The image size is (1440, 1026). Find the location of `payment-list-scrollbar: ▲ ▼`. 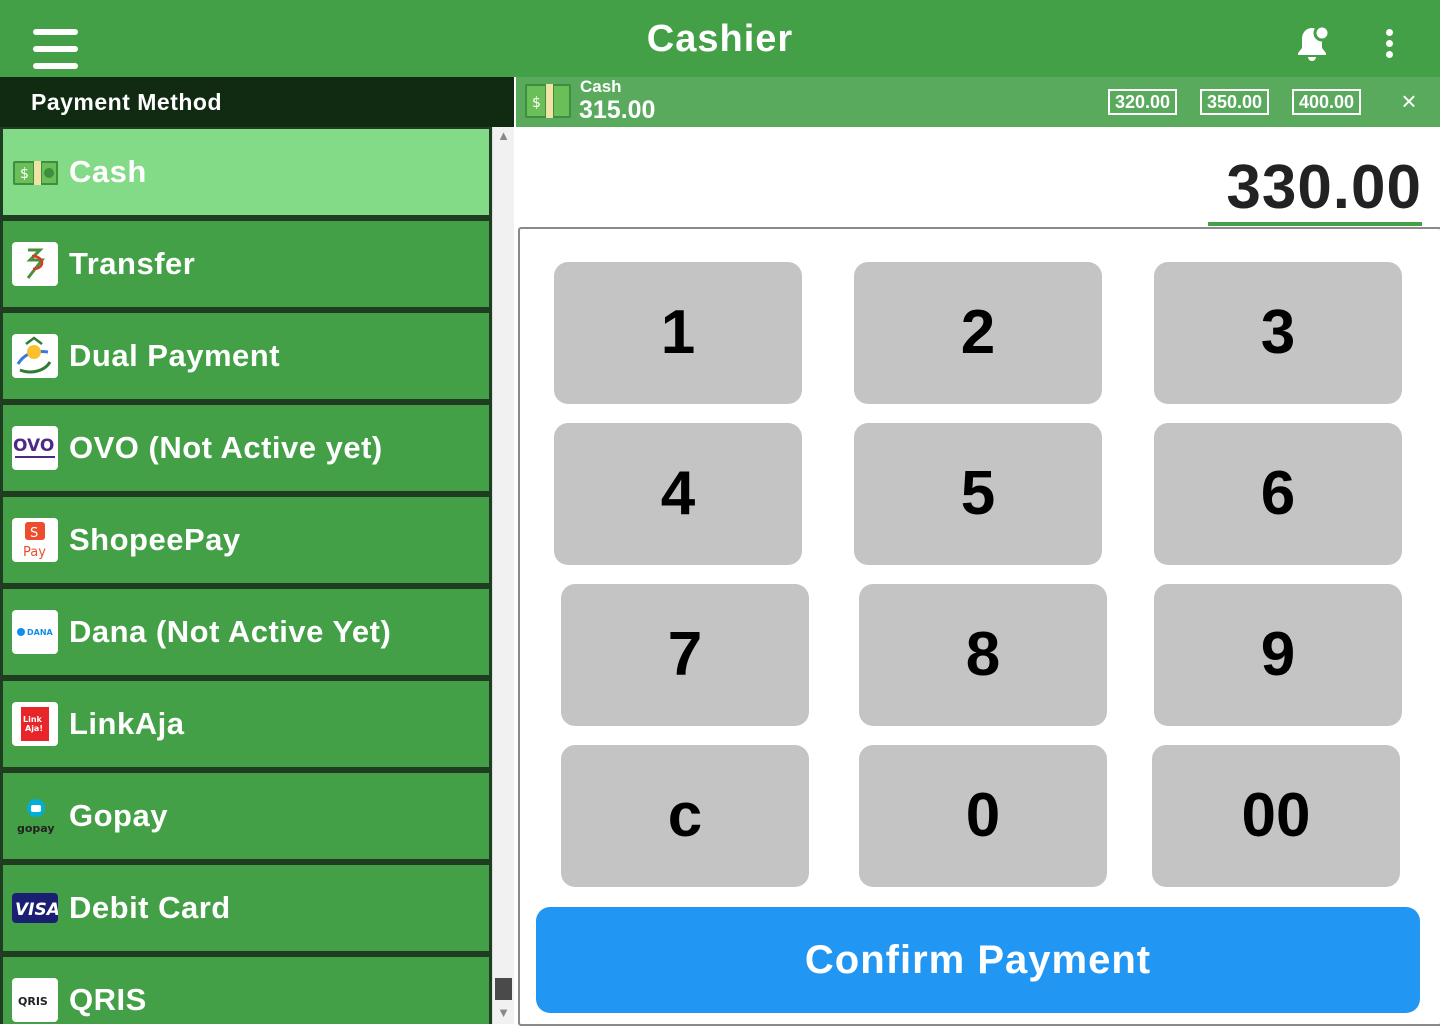

payment-list-scrollbar: ▲ ▼ is located at coordinates (503, 575).